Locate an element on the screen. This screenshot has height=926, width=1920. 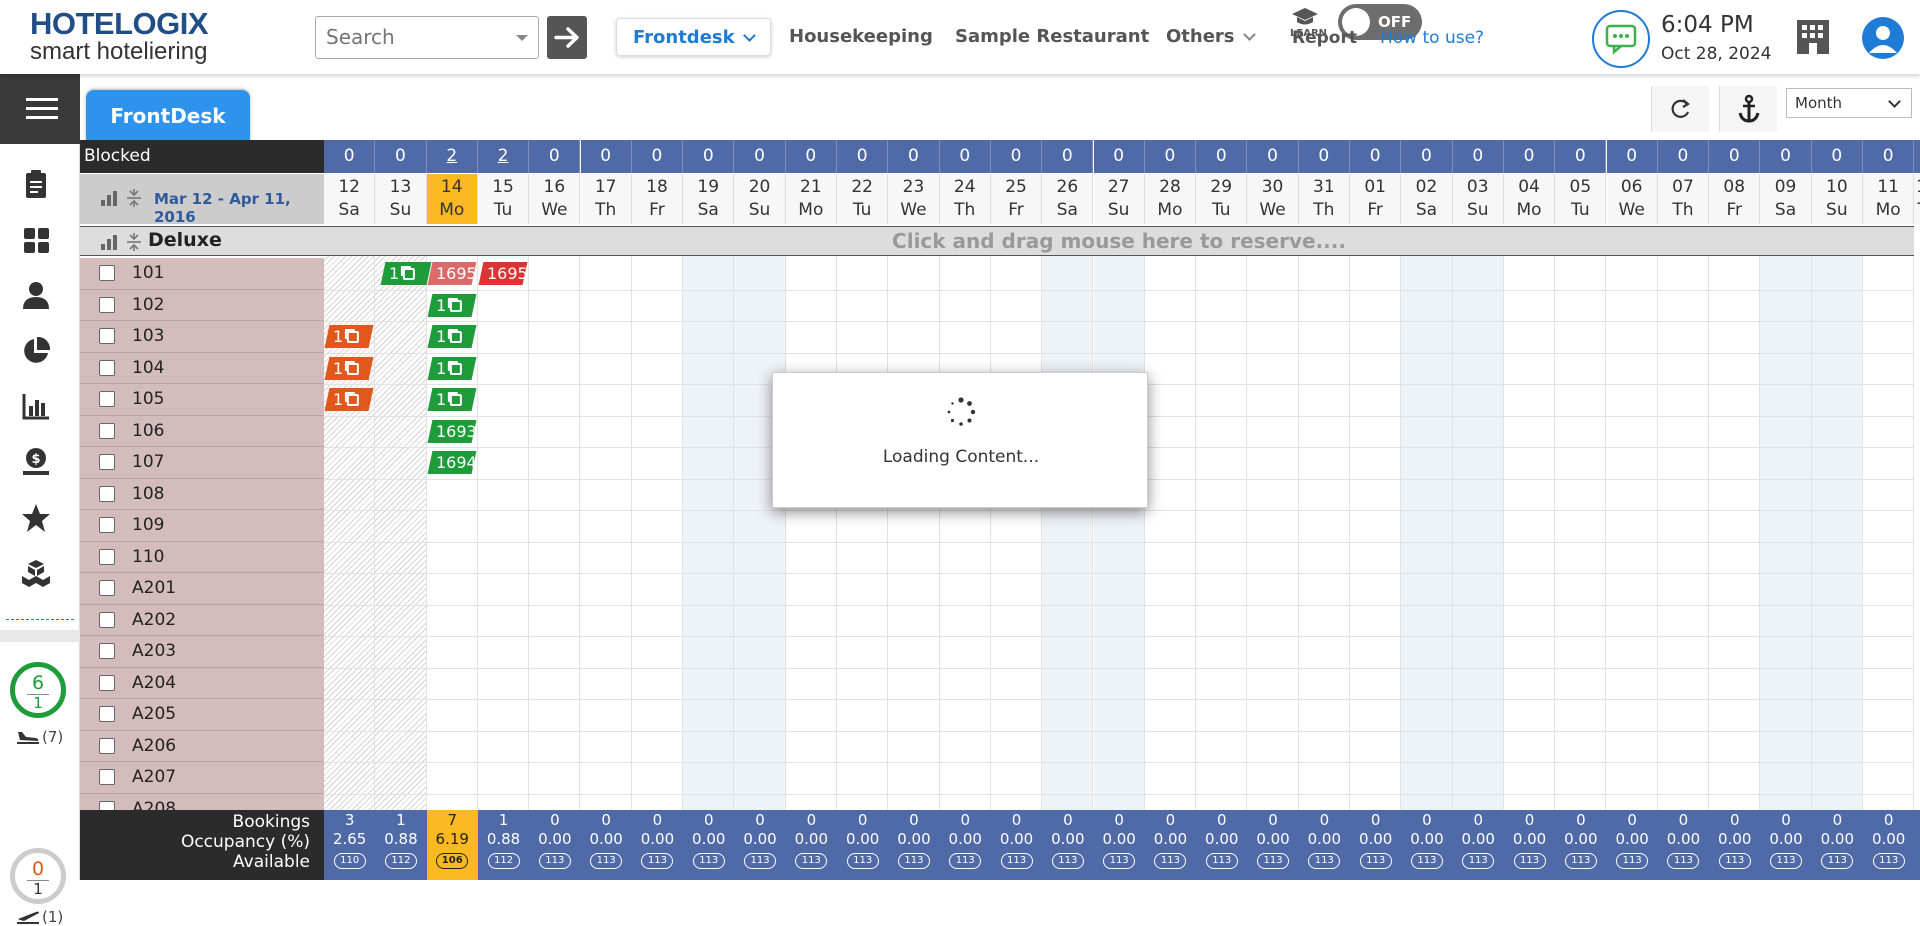
date-header: 10 Su is located at coordinates (1837, 199).